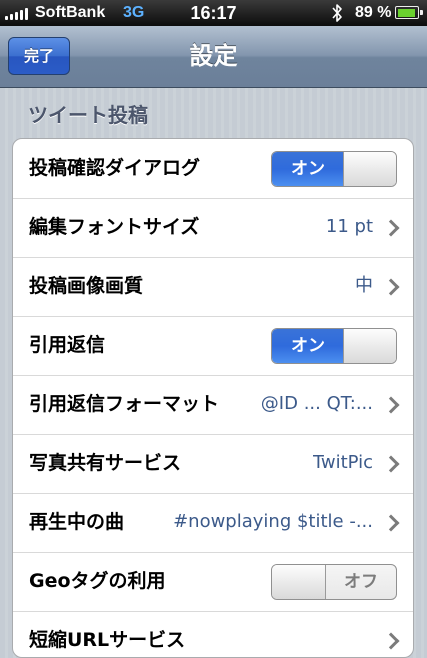 This screenshot has height=658, width=427. Describe the element at coordinates (213, 57) in the screenshot. I see `navigation-bar: 設定 完了` at that location.